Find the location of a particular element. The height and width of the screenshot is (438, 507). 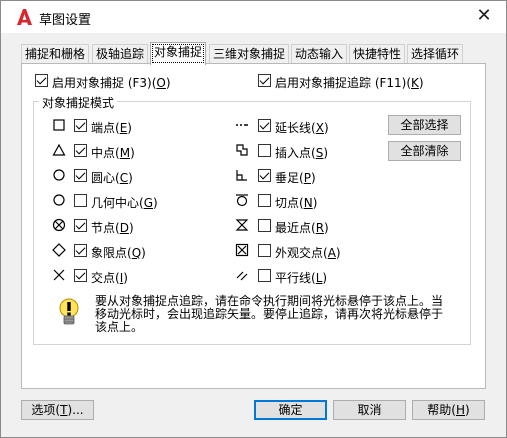

tab-polar-tracking: 极轴追踪 is located at coordinates (120, 54).